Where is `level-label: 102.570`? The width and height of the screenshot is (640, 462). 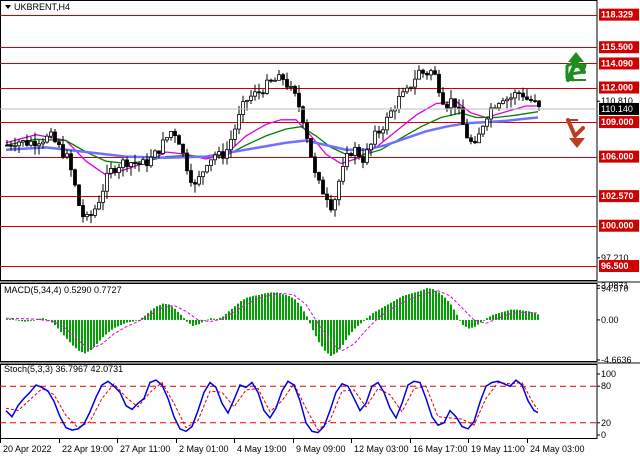
level-label: 102.570 is located at coordinates (617, 196).